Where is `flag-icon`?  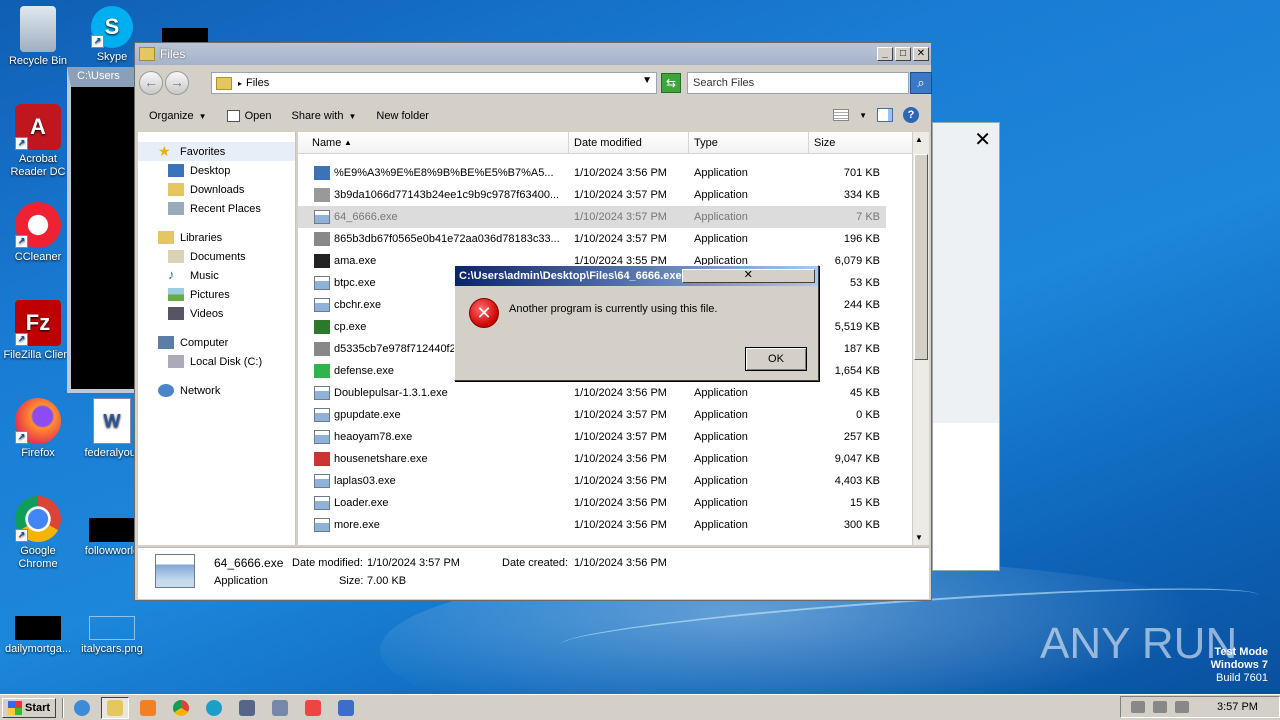
flag-icon is located at coordinates (1182, 707).